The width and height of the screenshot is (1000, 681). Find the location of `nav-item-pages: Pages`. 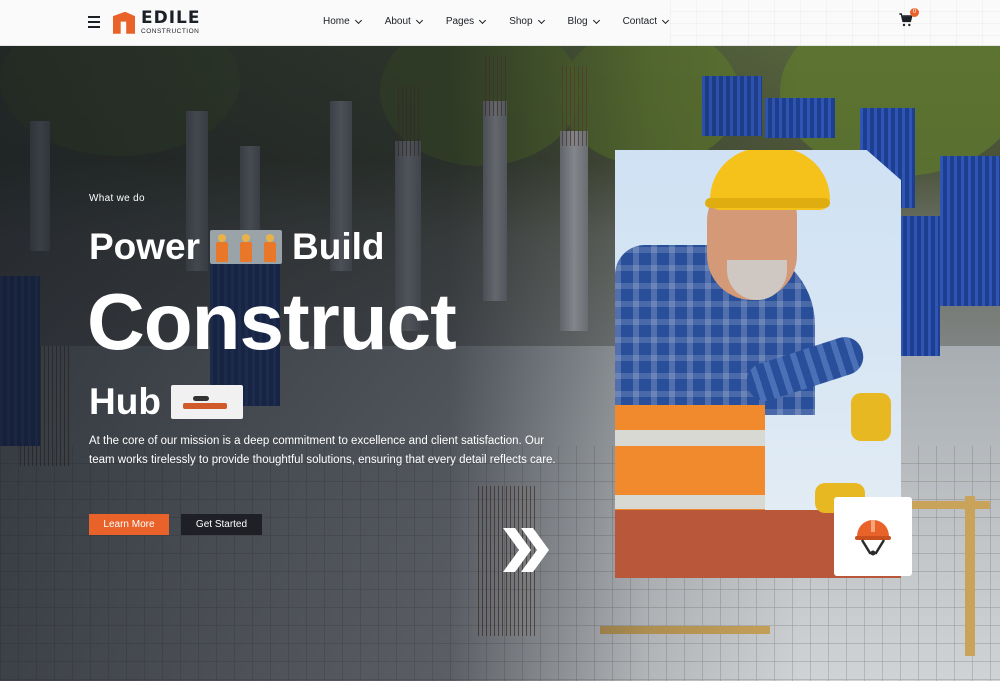

nav-item-pages: Pages is located at coordinates (466, 21).